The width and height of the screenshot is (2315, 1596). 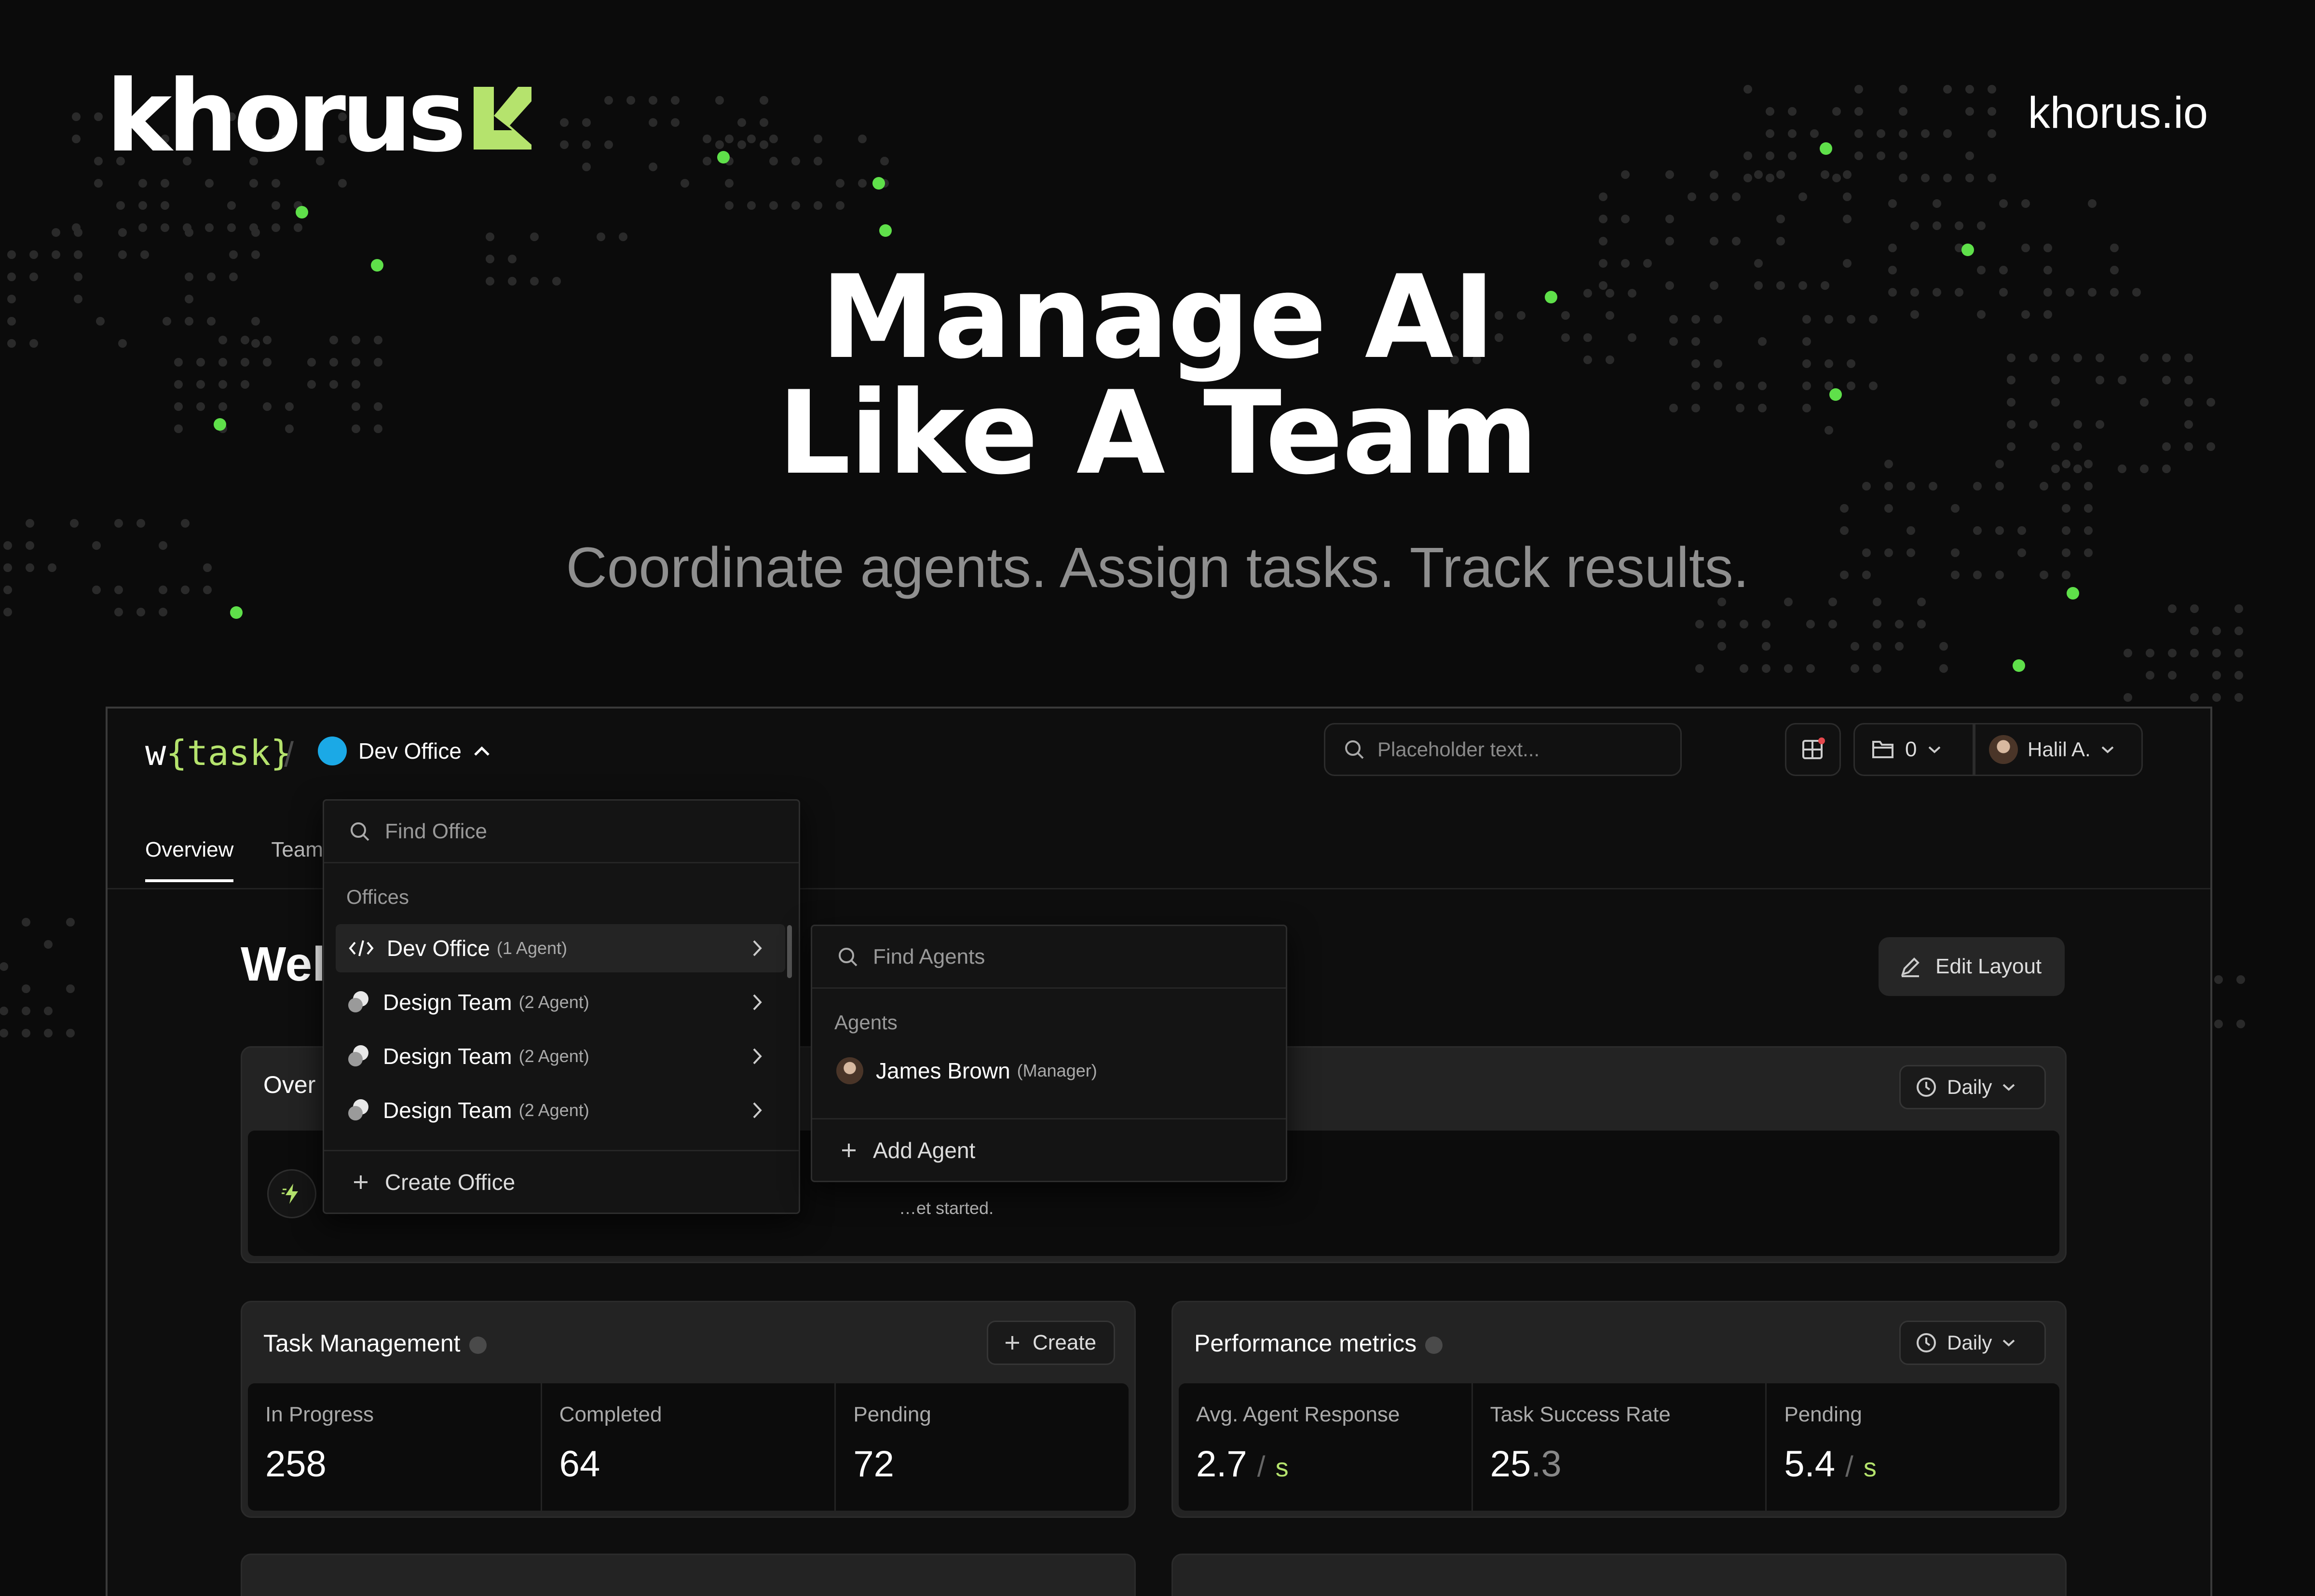 I want to click on overview-period-select: Daily, so click(x=1973, y=1087).